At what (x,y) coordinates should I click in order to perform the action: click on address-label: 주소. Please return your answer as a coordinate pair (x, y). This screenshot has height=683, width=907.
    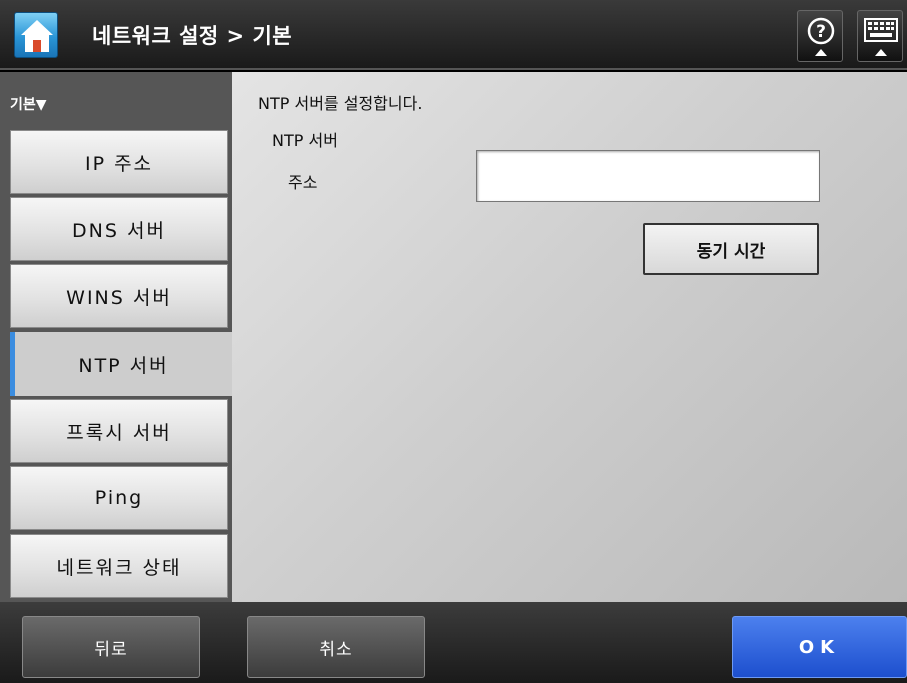
    Looking at the image, I should click on (303, 182).